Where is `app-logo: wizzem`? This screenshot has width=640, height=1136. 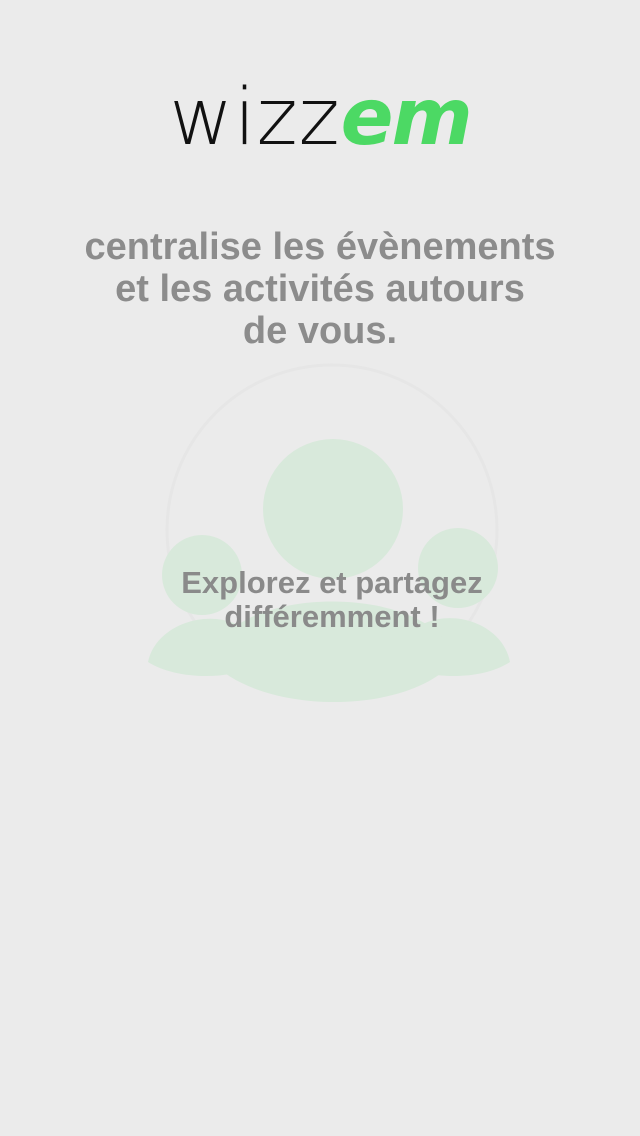
app-logo: wizzem is located at coordinates (320, 117).